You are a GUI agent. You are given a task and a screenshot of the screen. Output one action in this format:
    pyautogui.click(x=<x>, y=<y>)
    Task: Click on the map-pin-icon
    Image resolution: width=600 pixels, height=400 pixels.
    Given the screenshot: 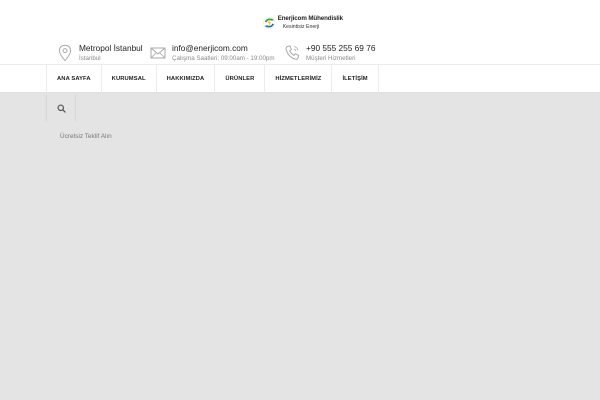 What is the action you would take?
    pyautogui.click(x=65, y=53)
    